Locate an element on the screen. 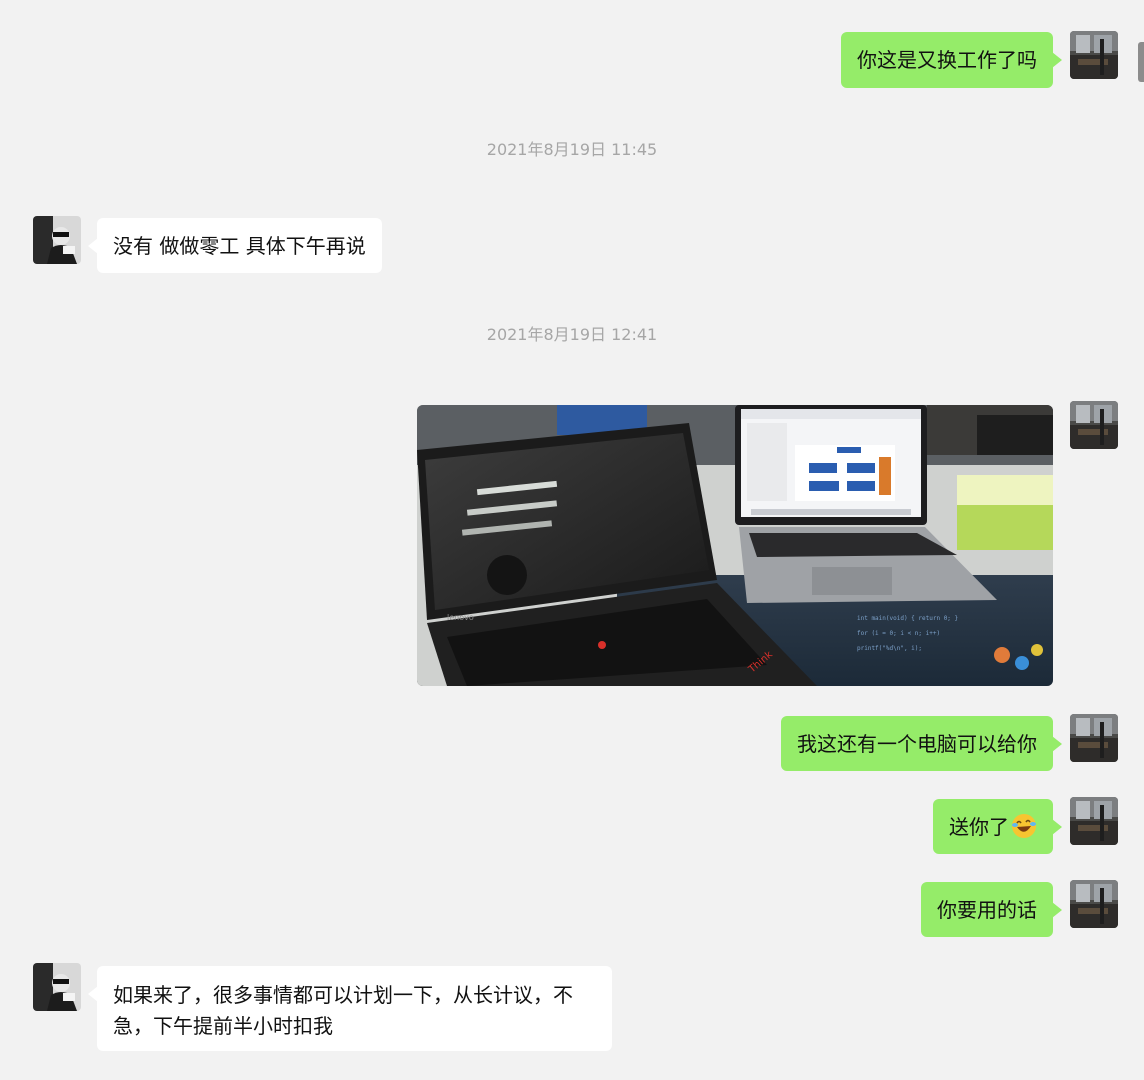  contact-message-bubble: 没有 做做零工 具体下午再说 is located at coordinates (235, 245).